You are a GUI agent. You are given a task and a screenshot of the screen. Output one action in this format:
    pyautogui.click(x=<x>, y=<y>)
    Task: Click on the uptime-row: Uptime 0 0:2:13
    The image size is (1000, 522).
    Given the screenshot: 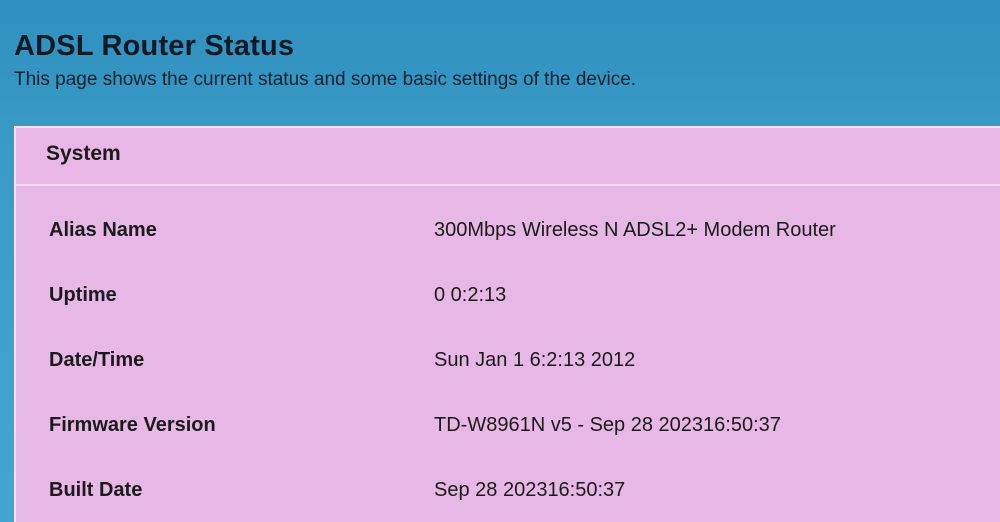 What is the action you would take?
    pyautogui.click(x=508, y=281)
    